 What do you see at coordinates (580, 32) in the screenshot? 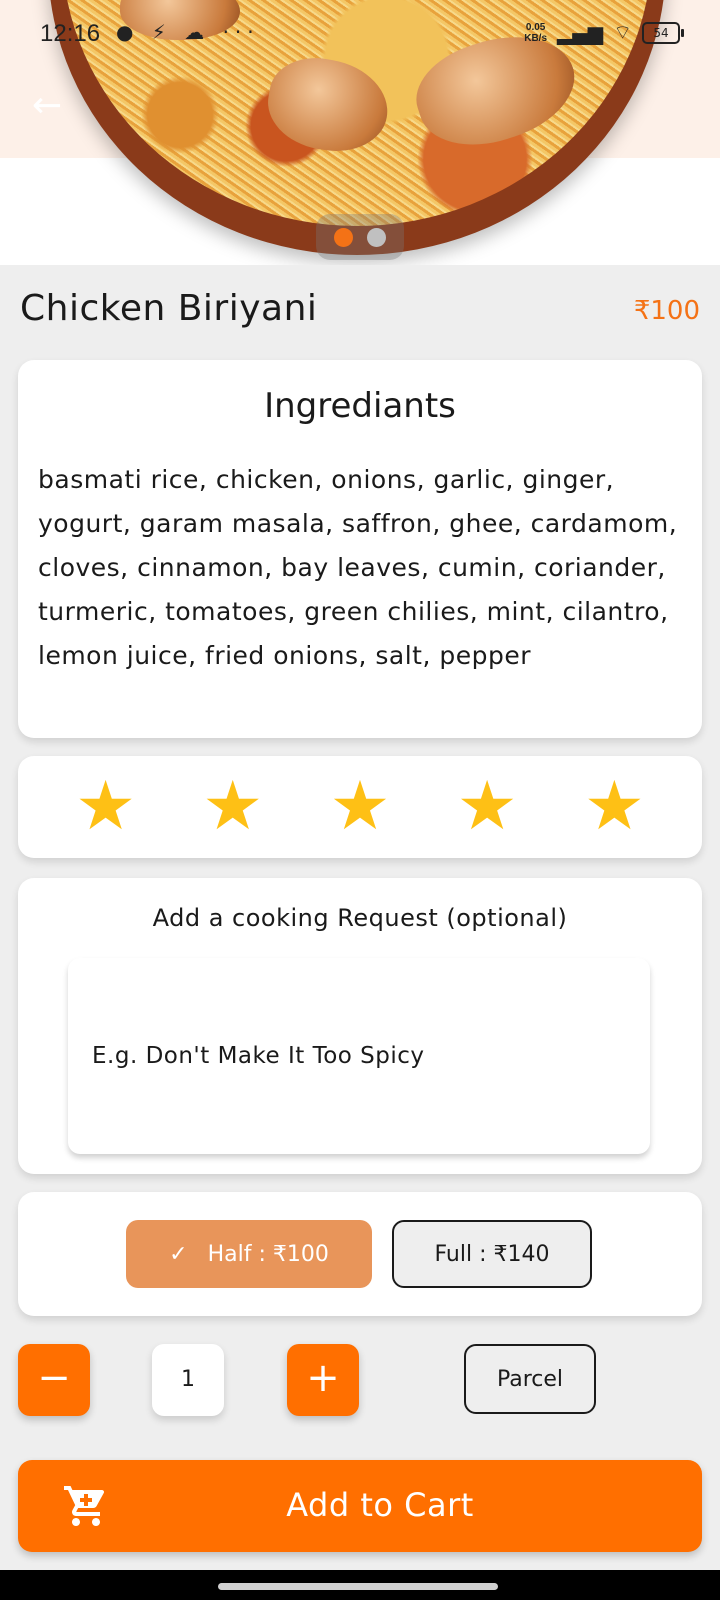
I see `signal-icon: ▂▄▆` at bounding box center [580, 32].